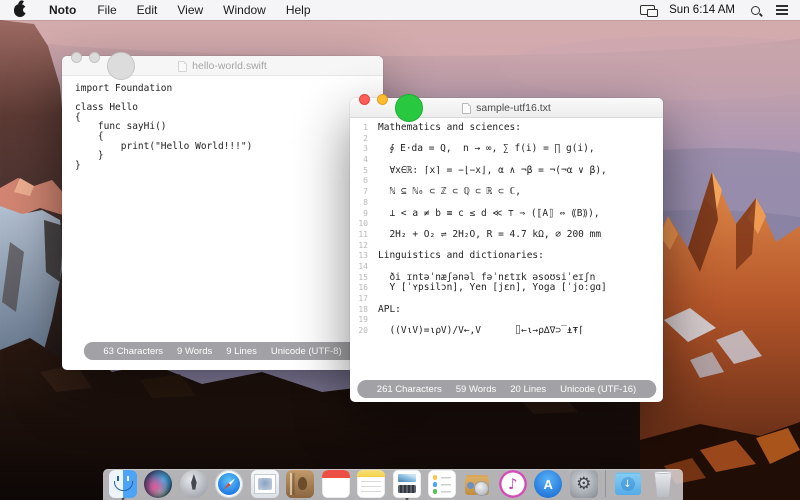  I want to click on line-number: 20, so click(363, 331).